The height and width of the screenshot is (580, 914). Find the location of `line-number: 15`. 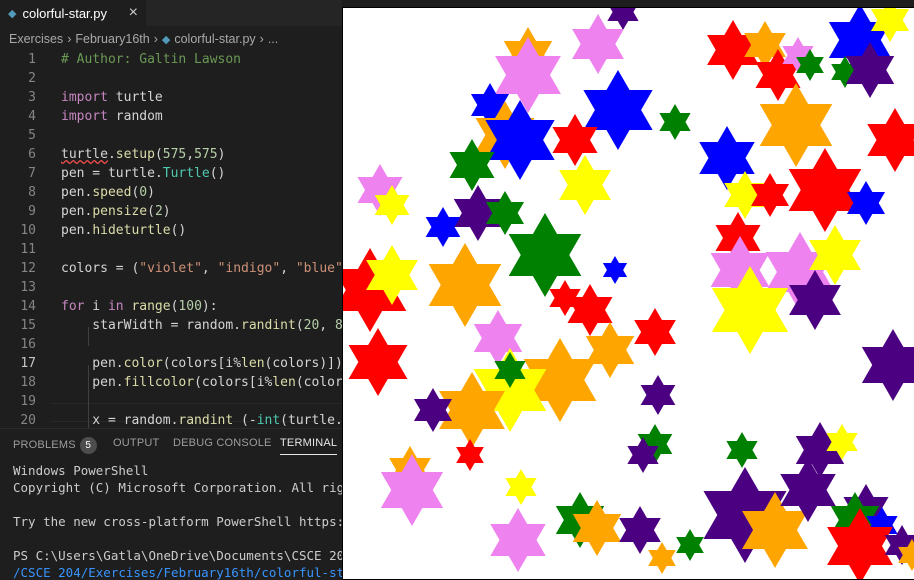

line-number: 15 is located at coordinates (28, 325).